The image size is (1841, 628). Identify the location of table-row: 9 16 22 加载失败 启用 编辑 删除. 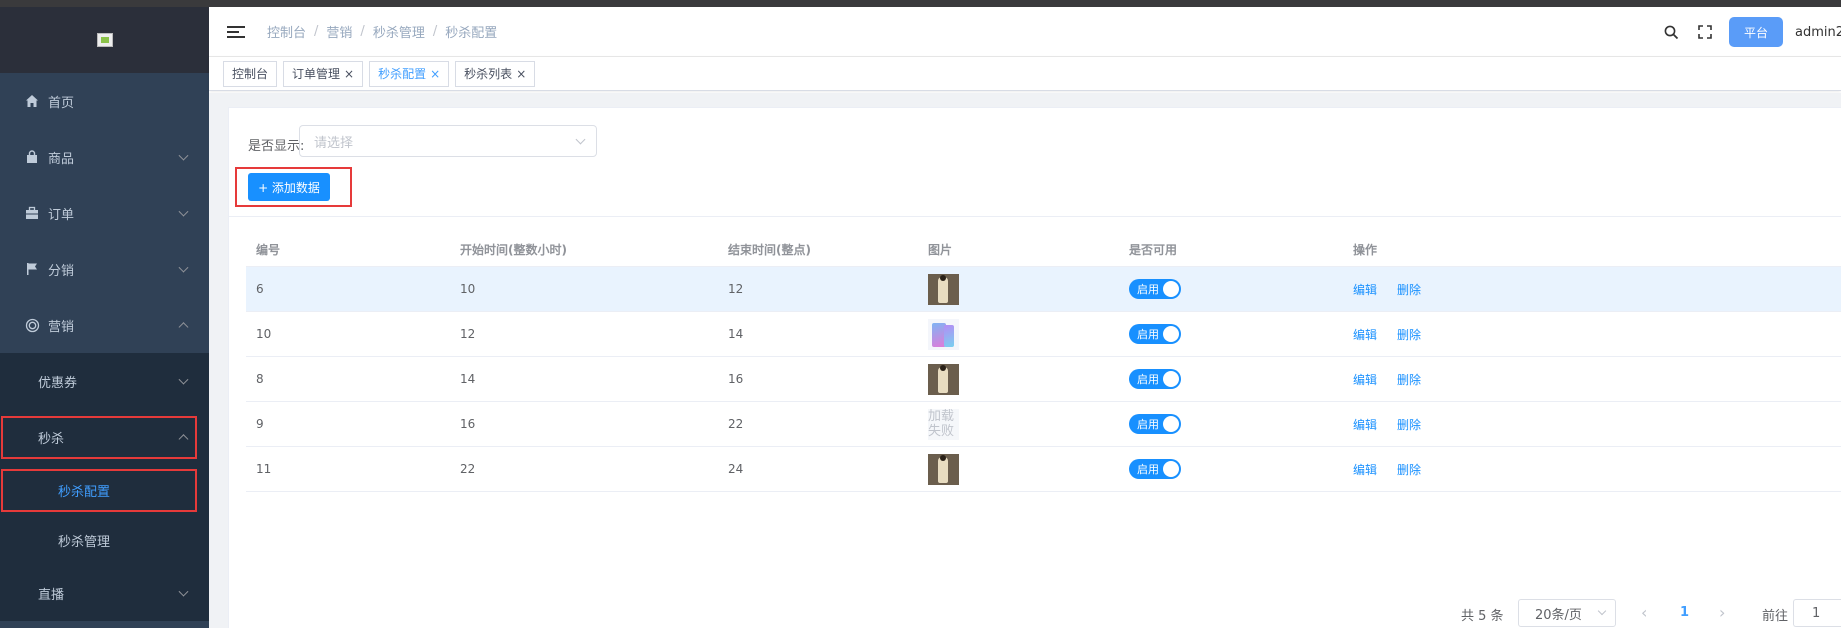
(1043, 424).